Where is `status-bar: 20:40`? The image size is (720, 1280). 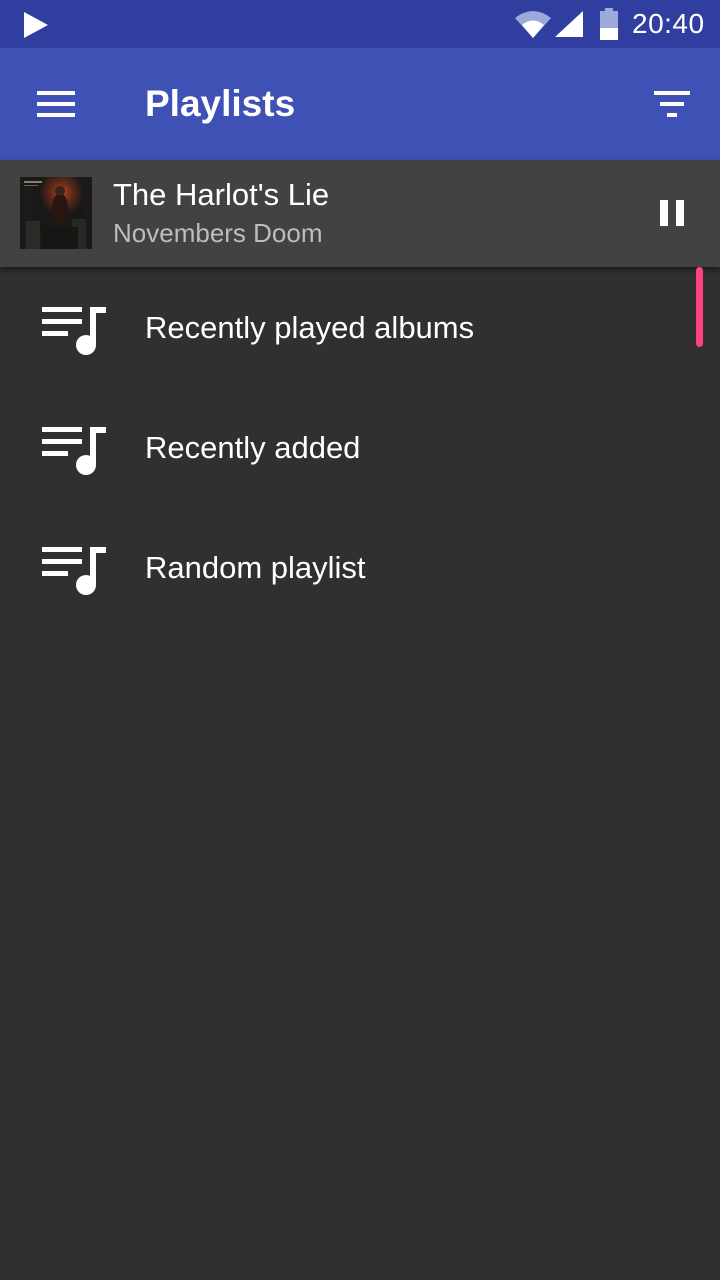 status-bar: 20:40 is located at coordinates (360, 24).